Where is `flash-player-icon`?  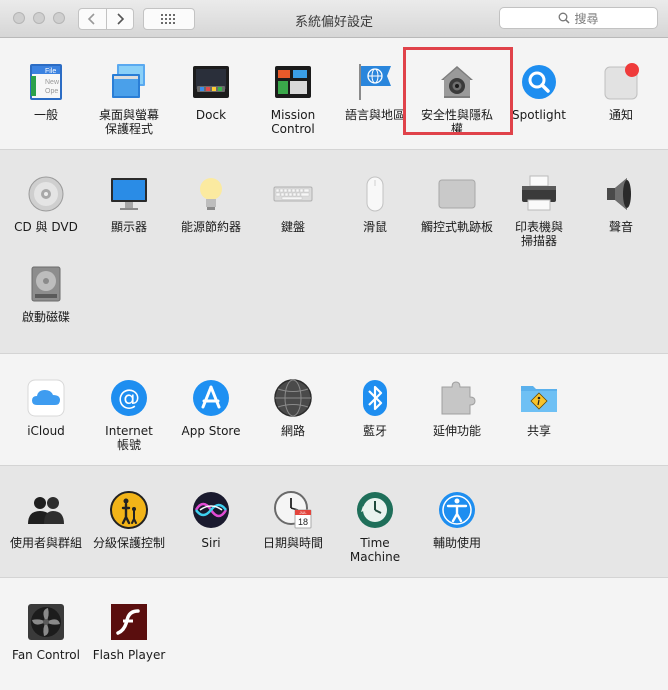 flash-player-icon is located at coordinates (129, 622).